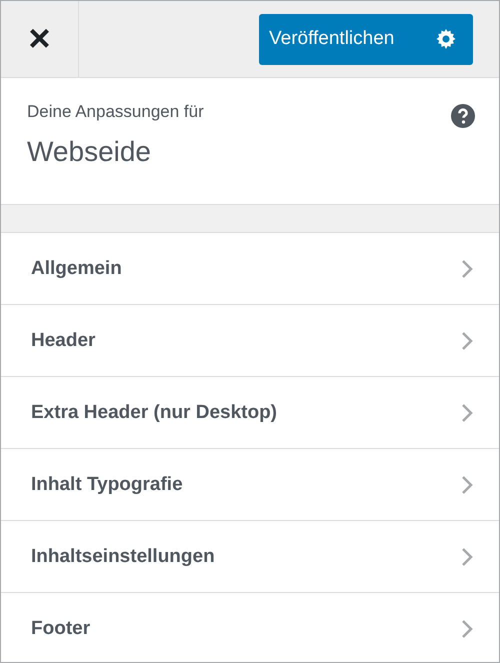  What do you see at coordinates (40, 39) in the screenshot?
I see `close-button: ×` at bounding box center [40, 39].